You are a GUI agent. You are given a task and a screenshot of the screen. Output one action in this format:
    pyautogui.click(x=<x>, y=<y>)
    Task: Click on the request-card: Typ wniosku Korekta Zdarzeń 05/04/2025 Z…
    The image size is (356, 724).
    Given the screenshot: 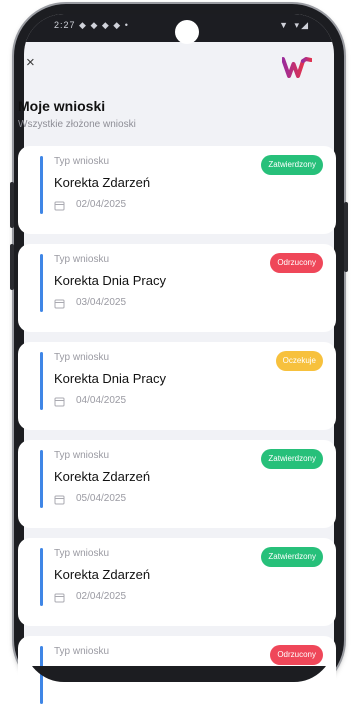 What is the action you would take?
    pyautogui.click(x=177, y=484)
    